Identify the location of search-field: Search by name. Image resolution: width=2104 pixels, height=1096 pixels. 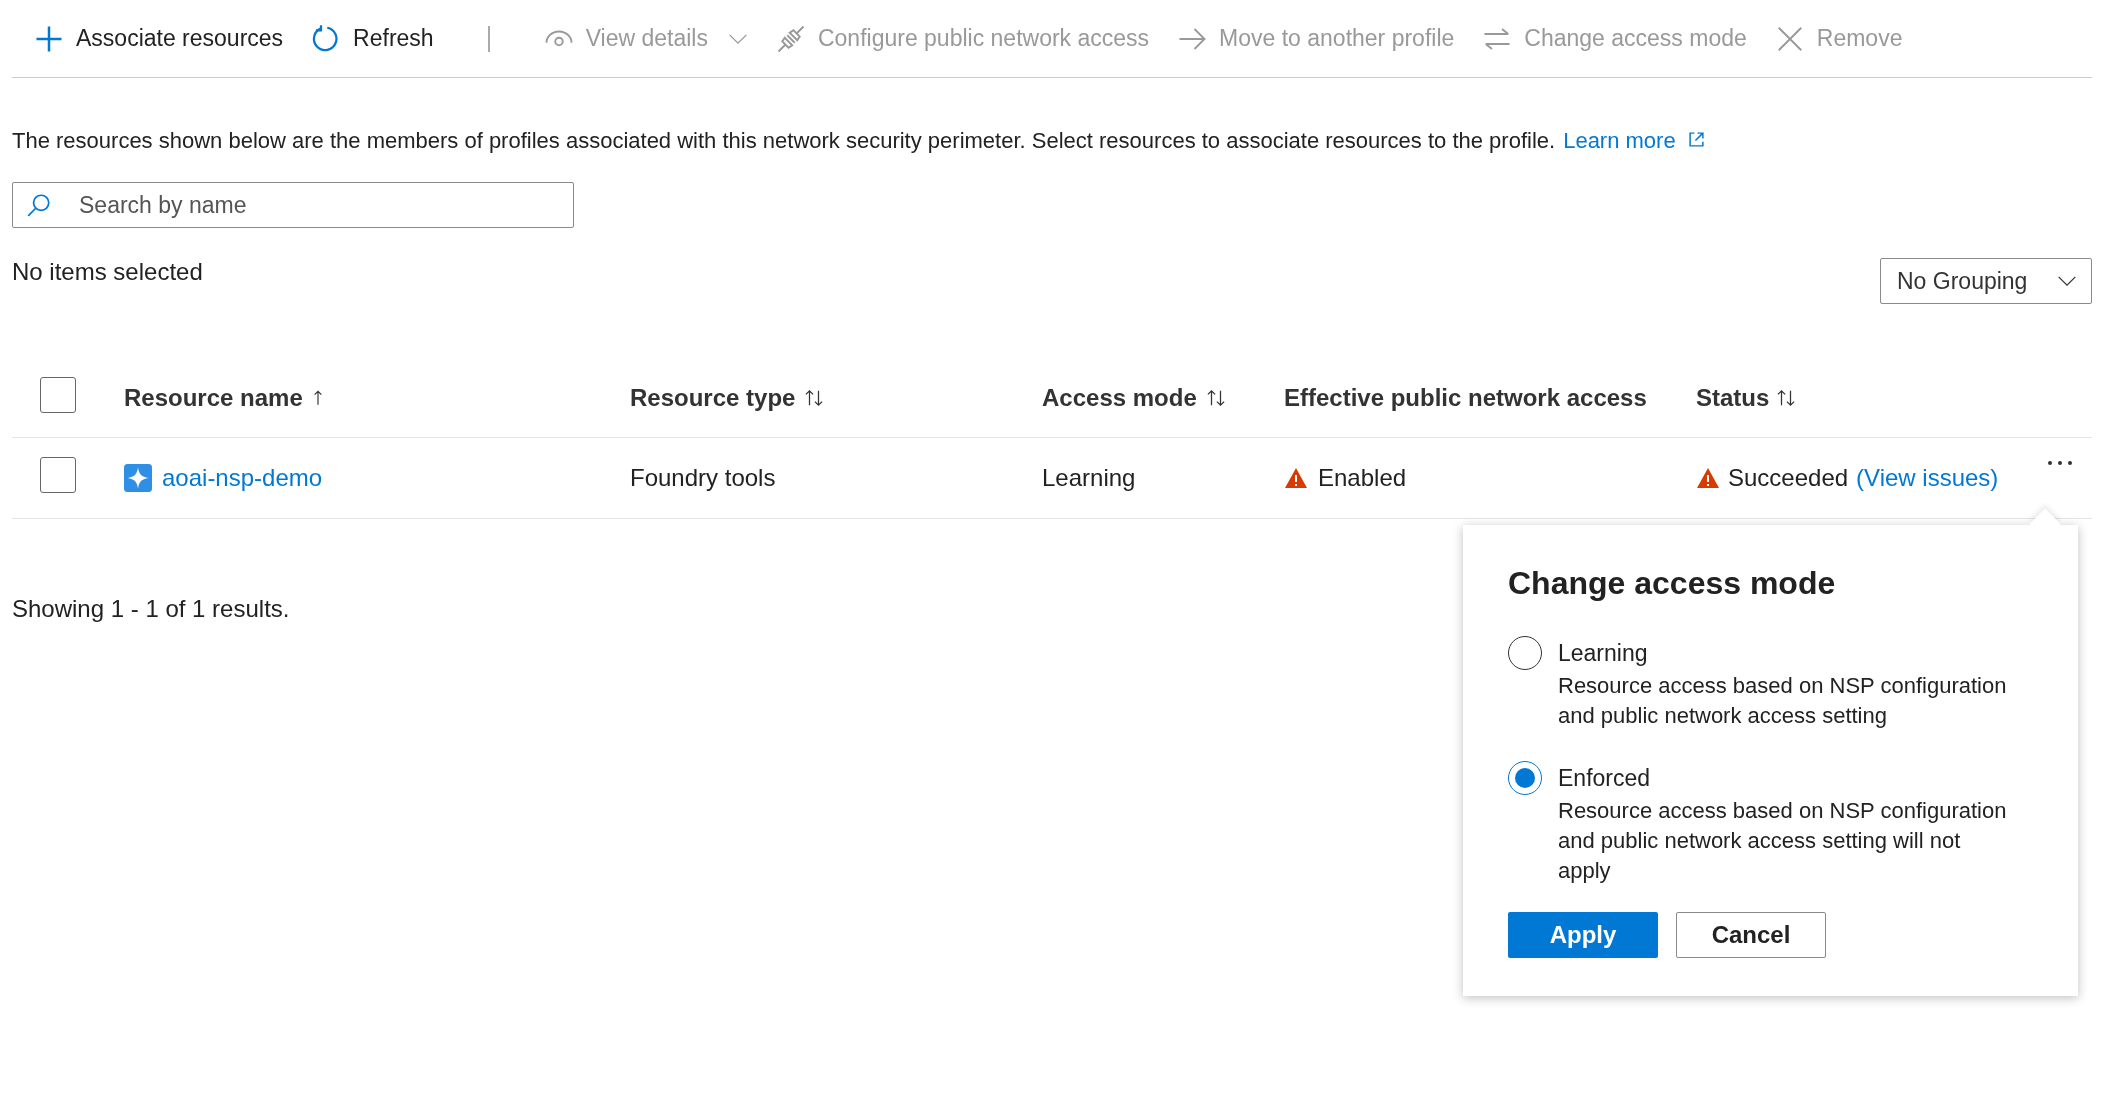
(293, 205).